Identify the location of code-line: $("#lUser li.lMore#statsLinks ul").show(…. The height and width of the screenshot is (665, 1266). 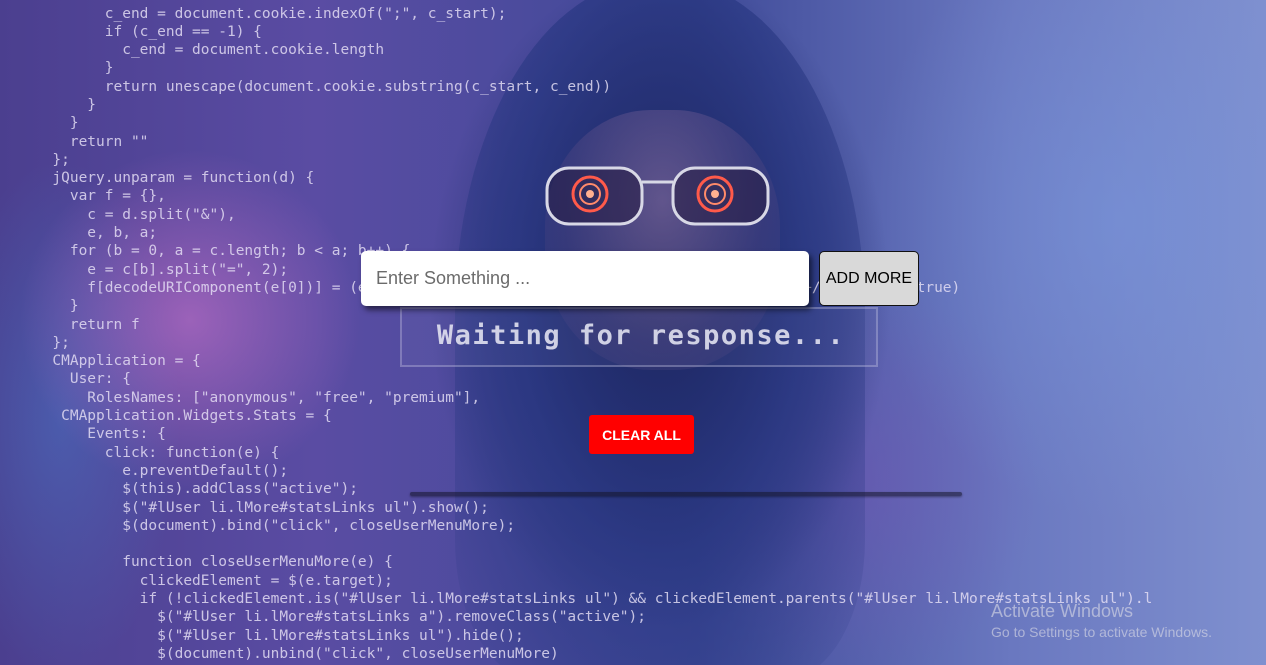
(244, 507).